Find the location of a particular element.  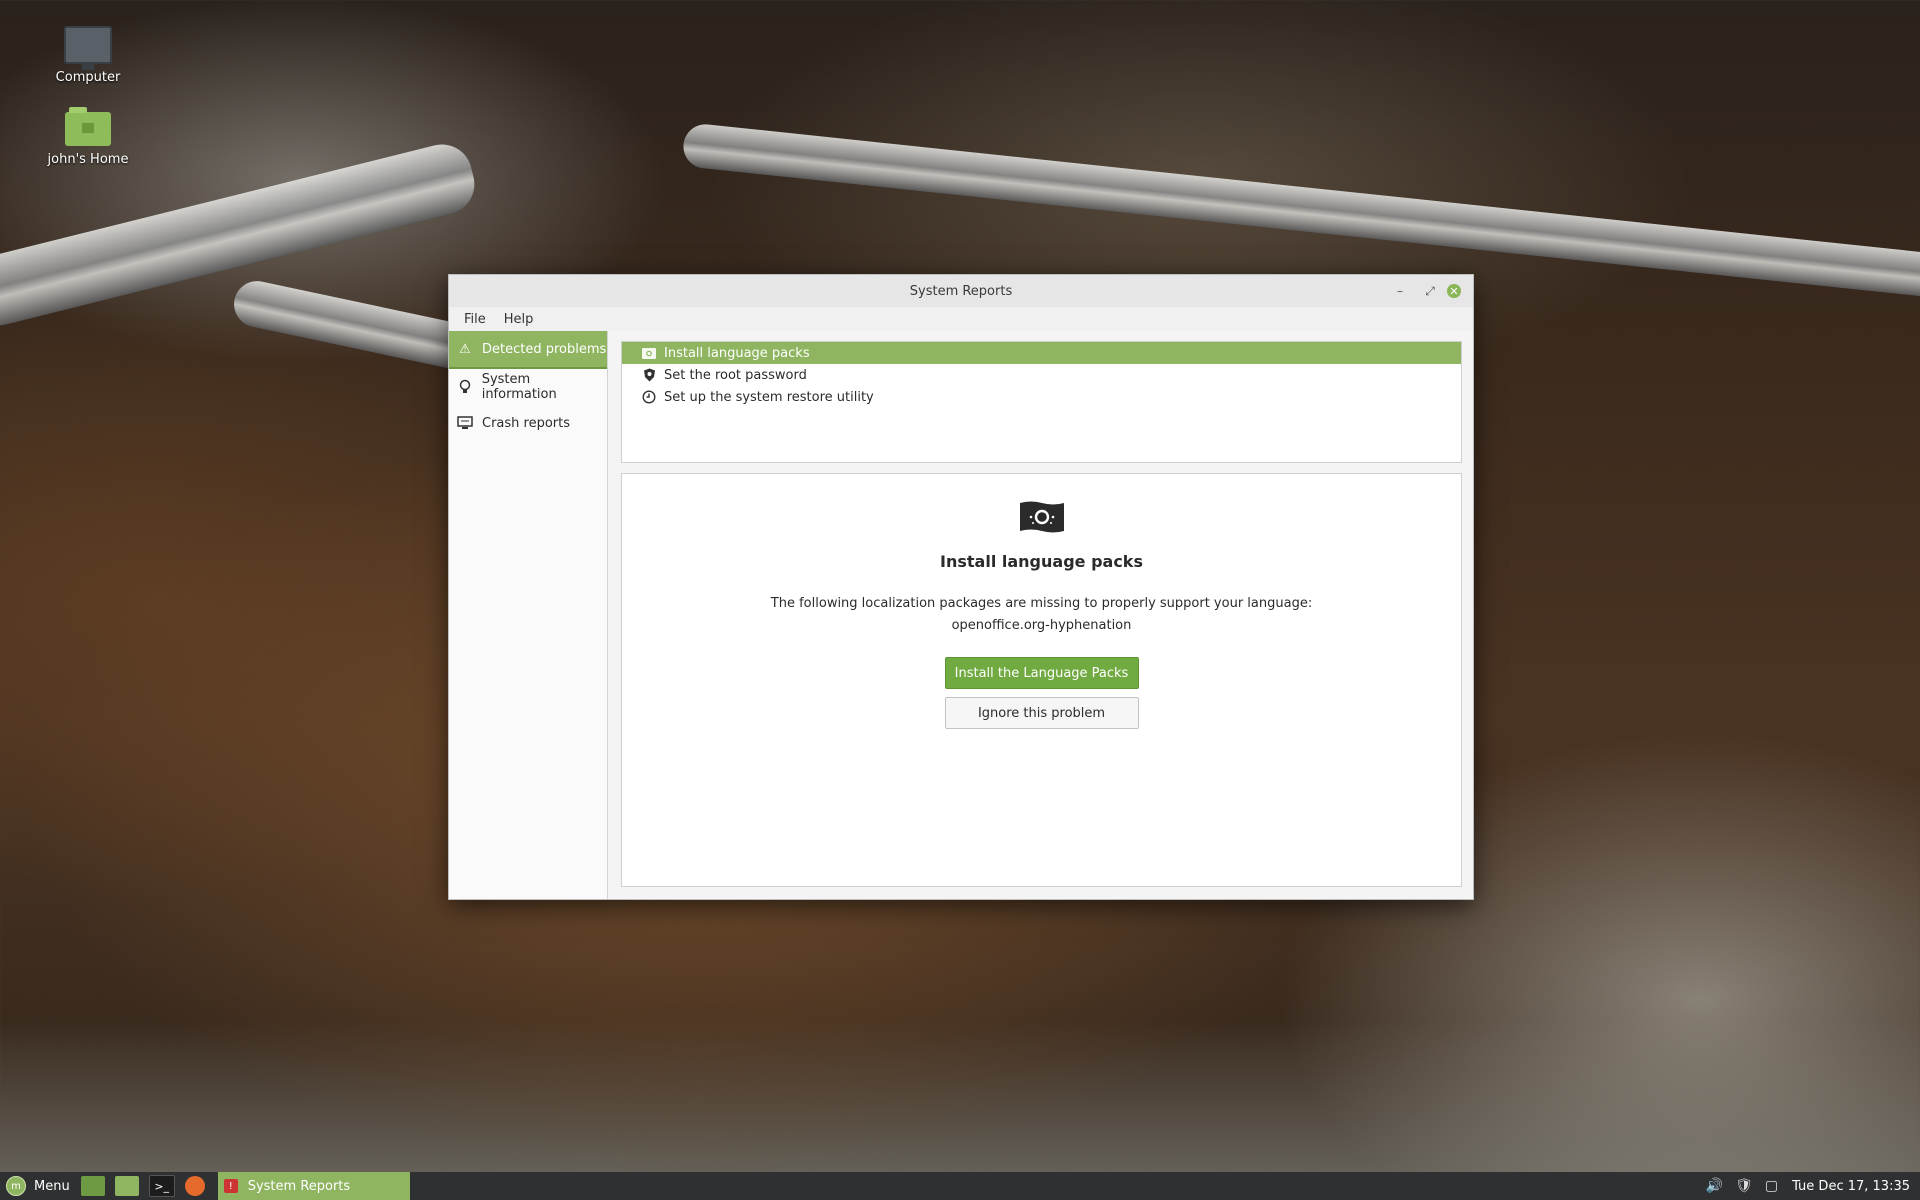

shield-icon is located at coordinates (649, 375).